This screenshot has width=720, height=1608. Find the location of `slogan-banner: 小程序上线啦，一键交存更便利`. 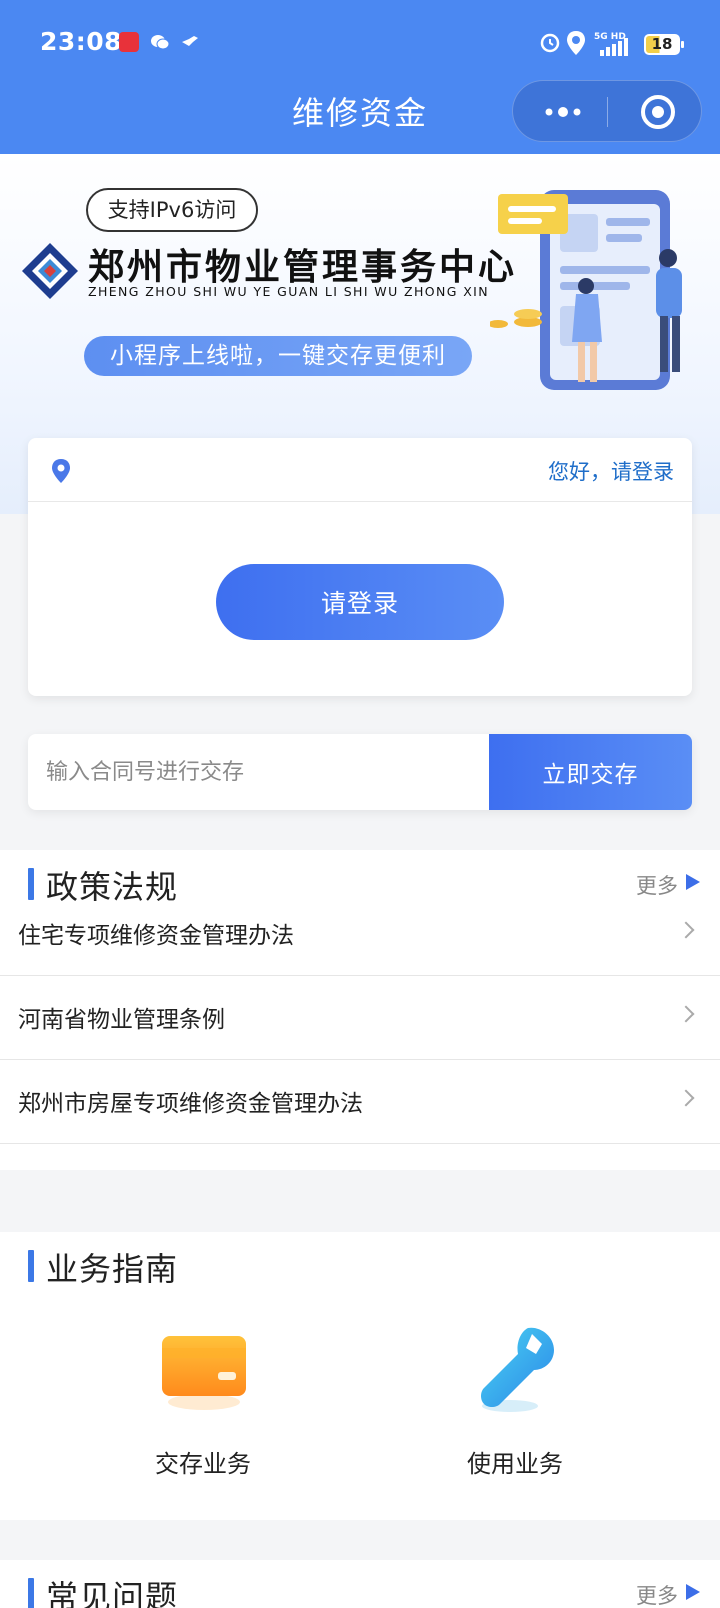

slogan-banner: 小程序上线啦，一键交存更便利 is located at coordinates (278, 356).